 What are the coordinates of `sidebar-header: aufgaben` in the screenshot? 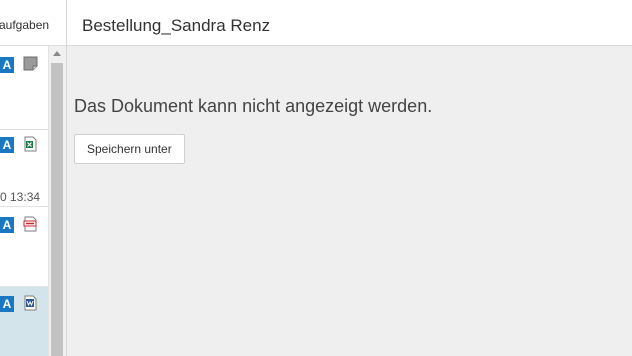 It's located at (33, 23).